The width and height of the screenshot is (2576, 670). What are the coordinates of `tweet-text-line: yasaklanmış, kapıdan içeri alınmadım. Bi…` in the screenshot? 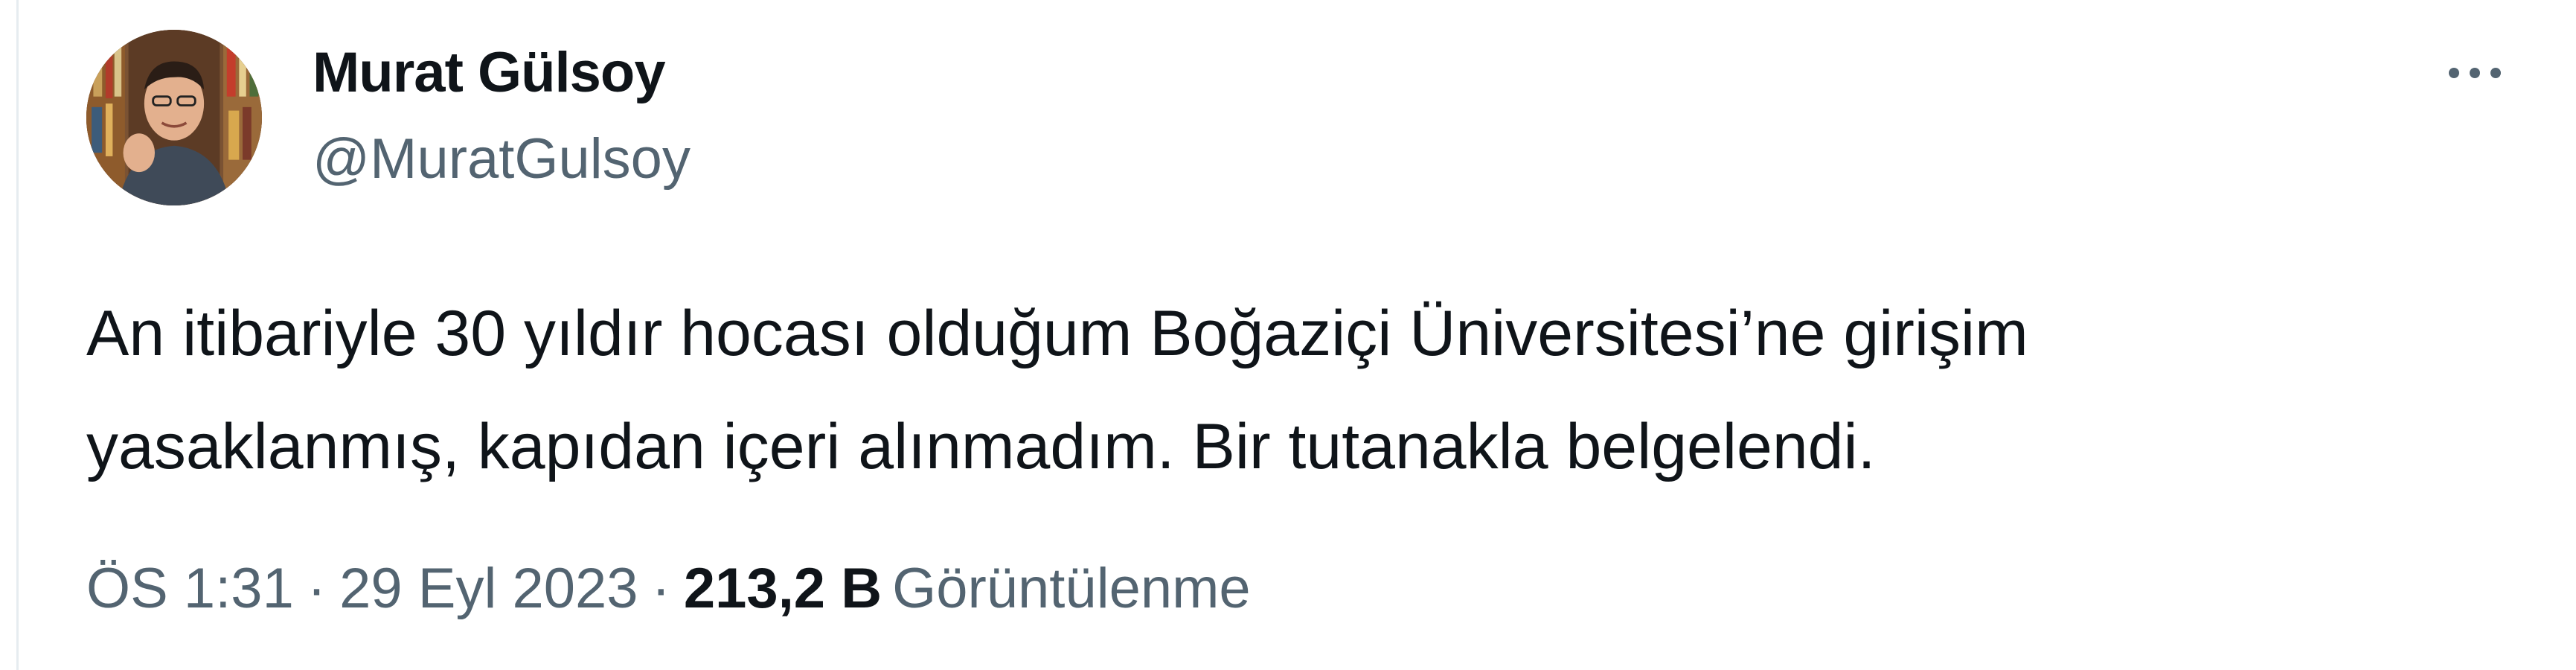 It's located at (981, 447).